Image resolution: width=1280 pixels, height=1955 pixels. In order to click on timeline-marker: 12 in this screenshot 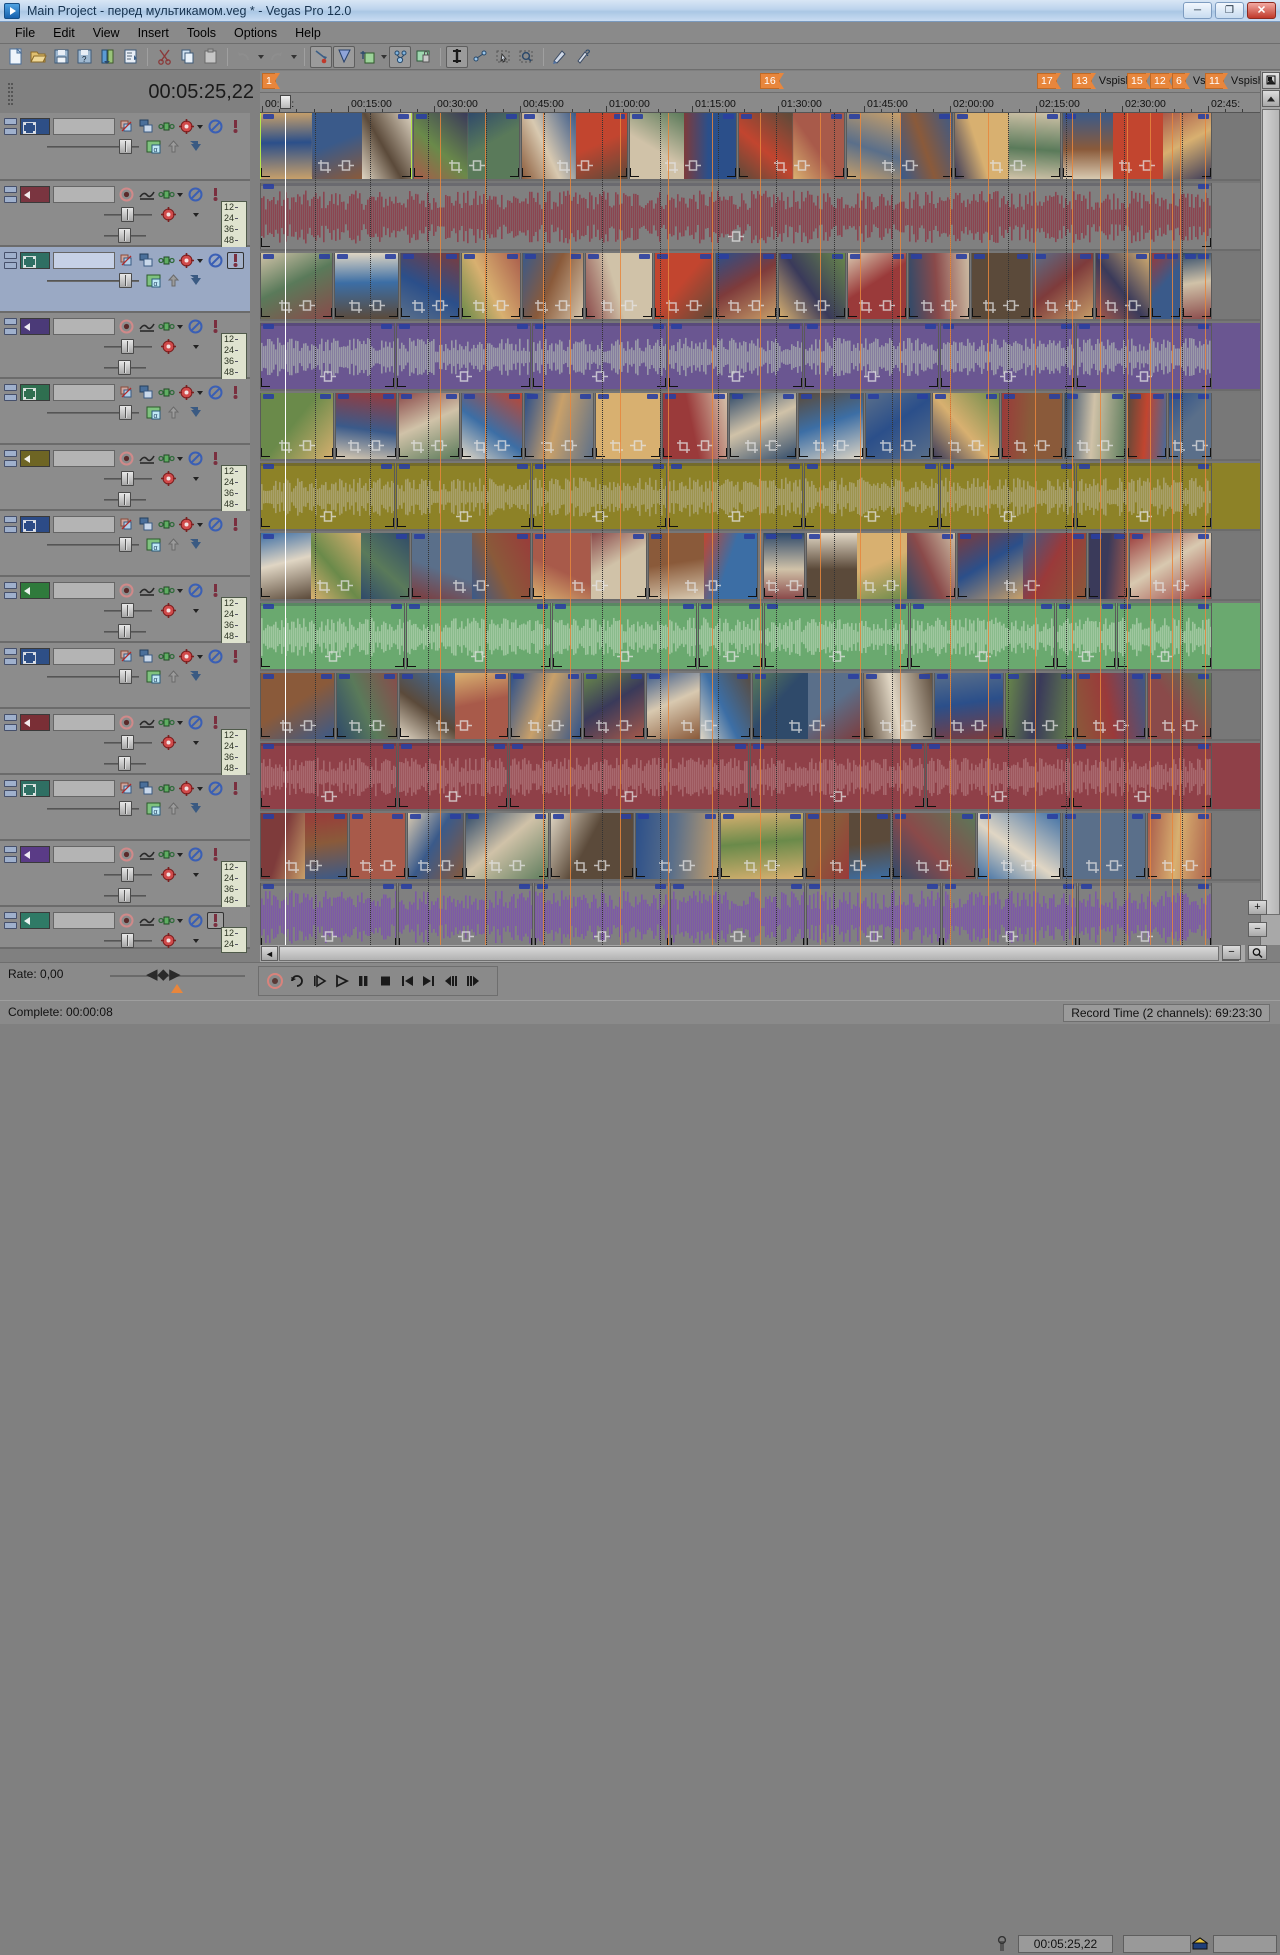, I will do `click(1162, 80)`.